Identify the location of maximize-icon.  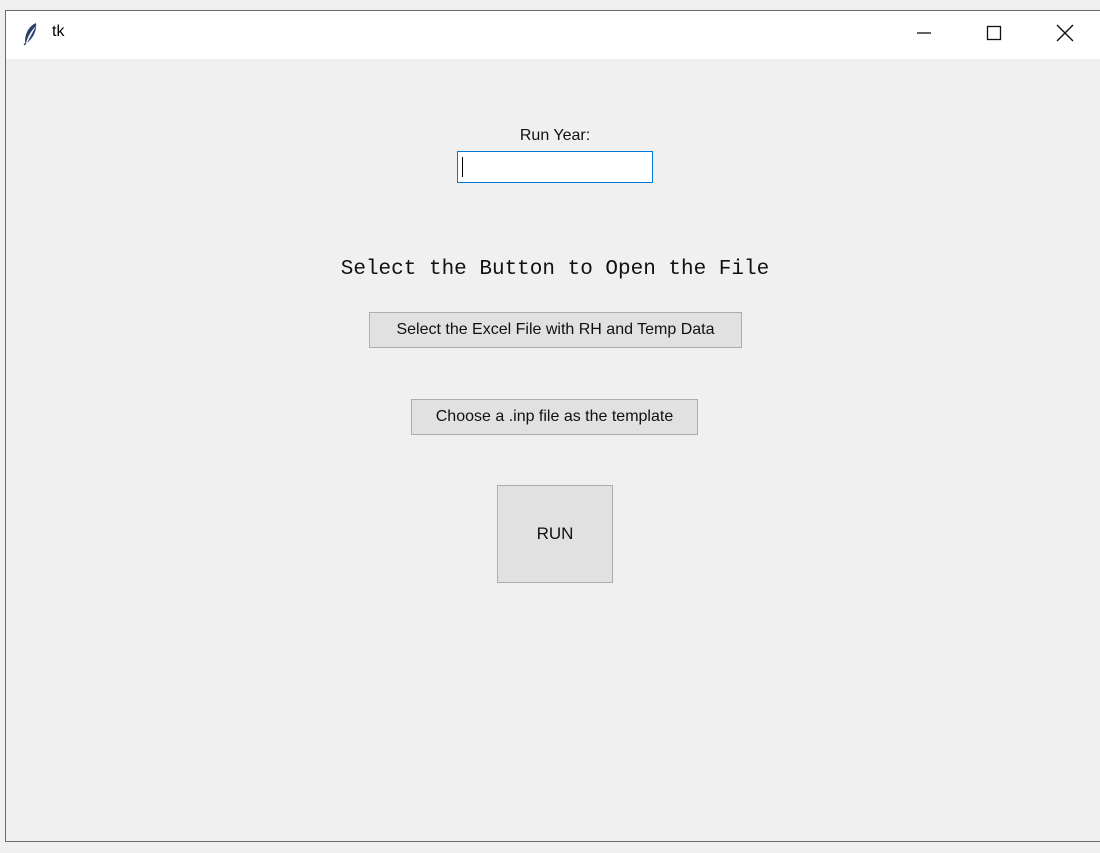
(994, 35).